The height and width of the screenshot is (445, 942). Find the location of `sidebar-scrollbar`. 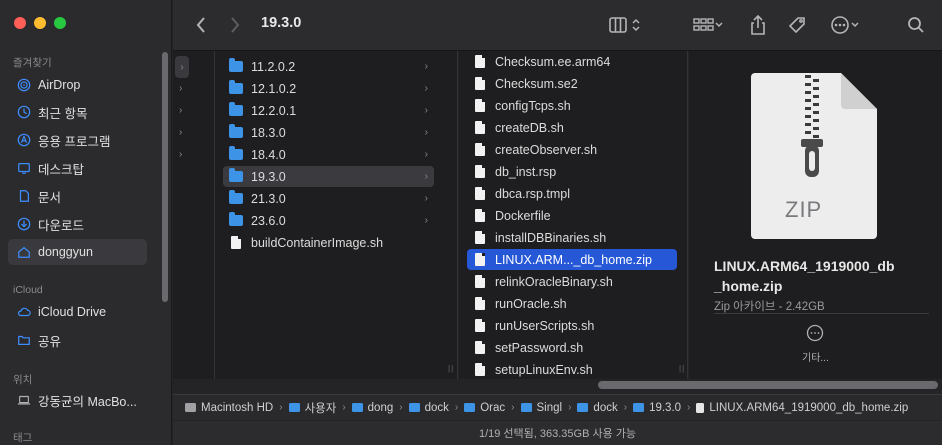

sidebar-scrollbar is located at coordinates (165, 177).